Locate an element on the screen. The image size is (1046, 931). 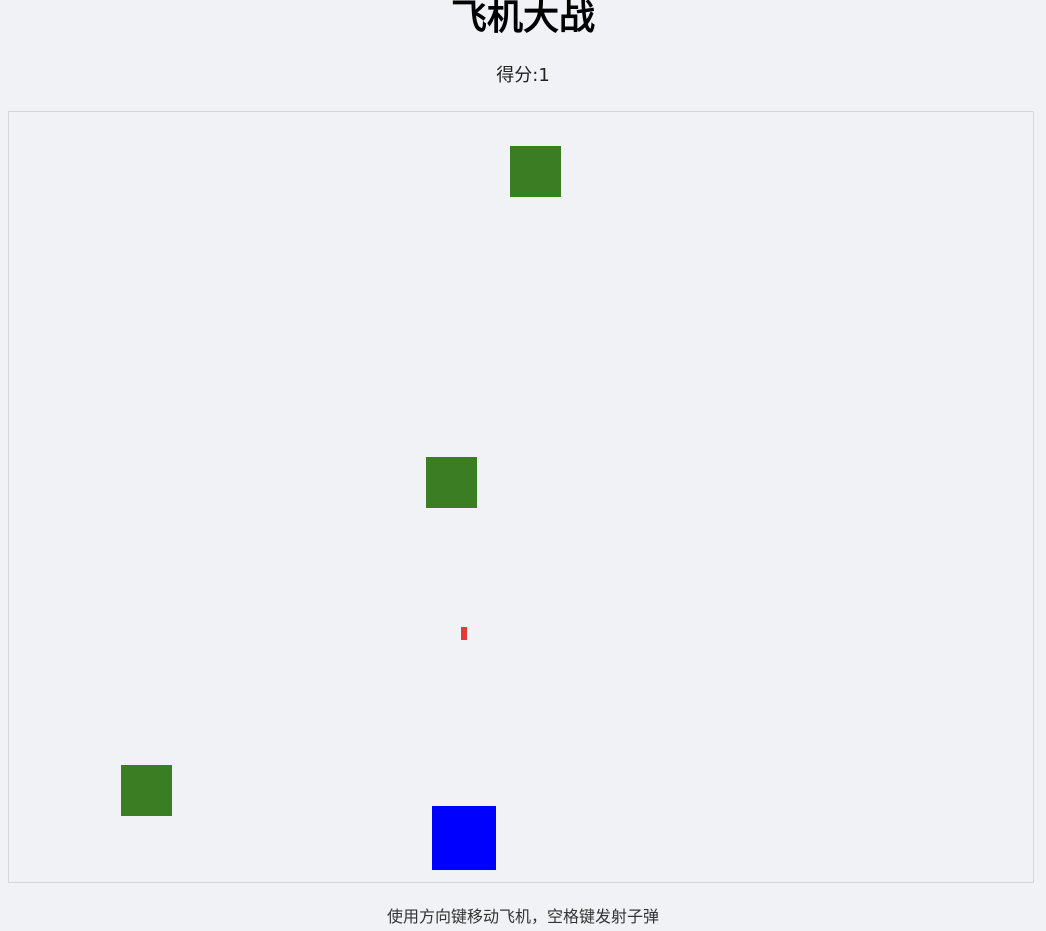
score-display: 得分:1 is located at coordinates (523, 76).